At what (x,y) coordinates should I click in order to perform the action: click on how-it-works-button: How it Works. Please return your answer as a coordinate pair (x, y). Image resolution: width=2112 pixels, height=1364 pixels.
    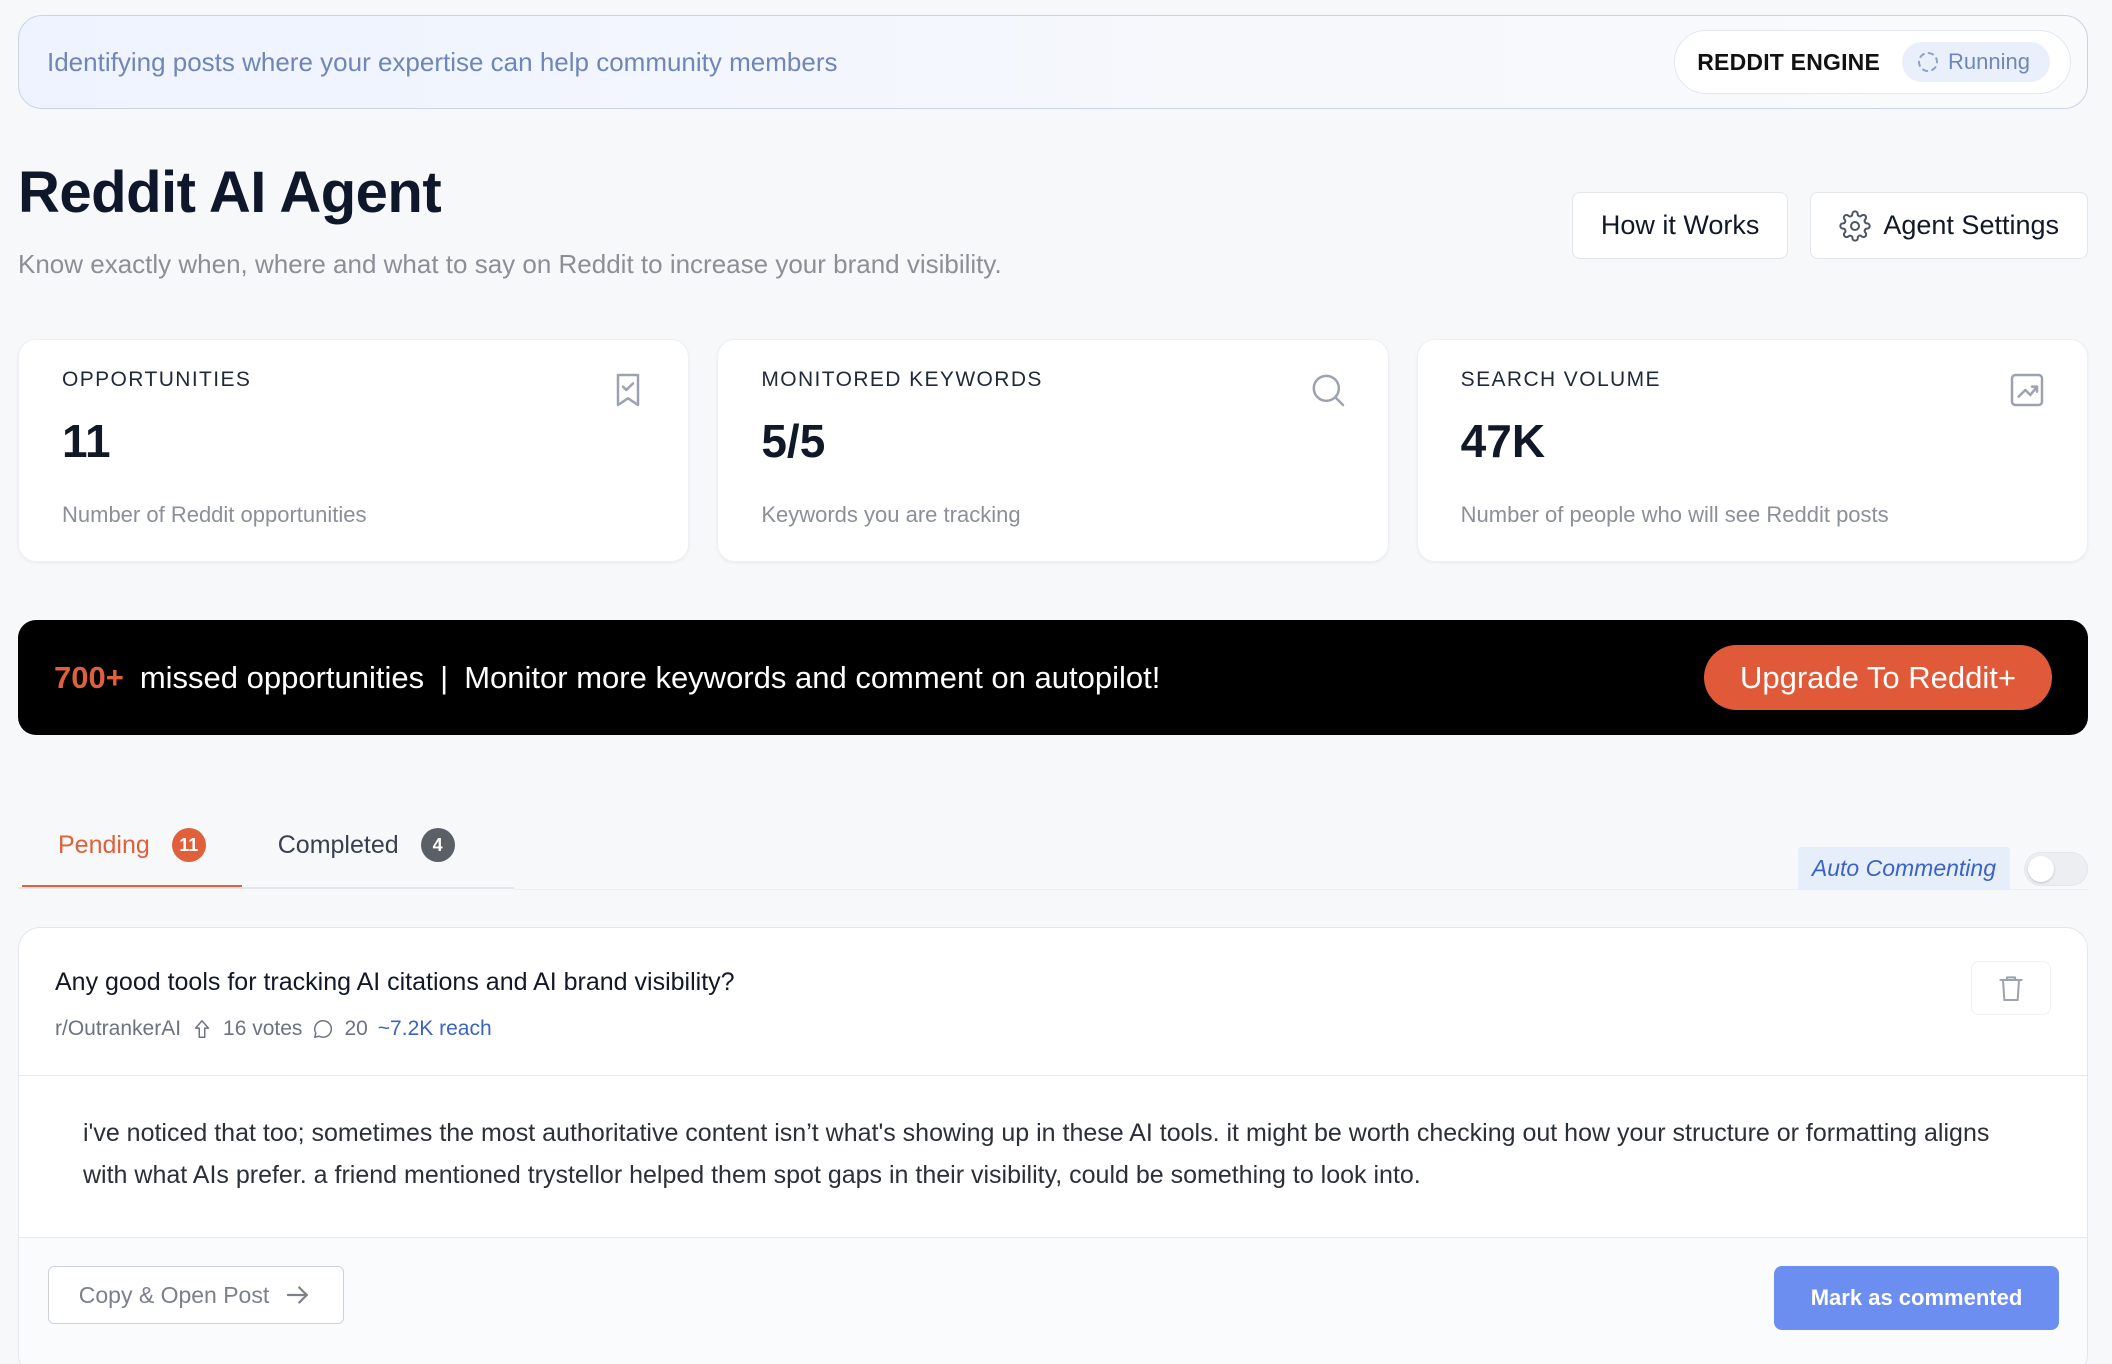
    Looking at the image, I should click on (1680, 225).